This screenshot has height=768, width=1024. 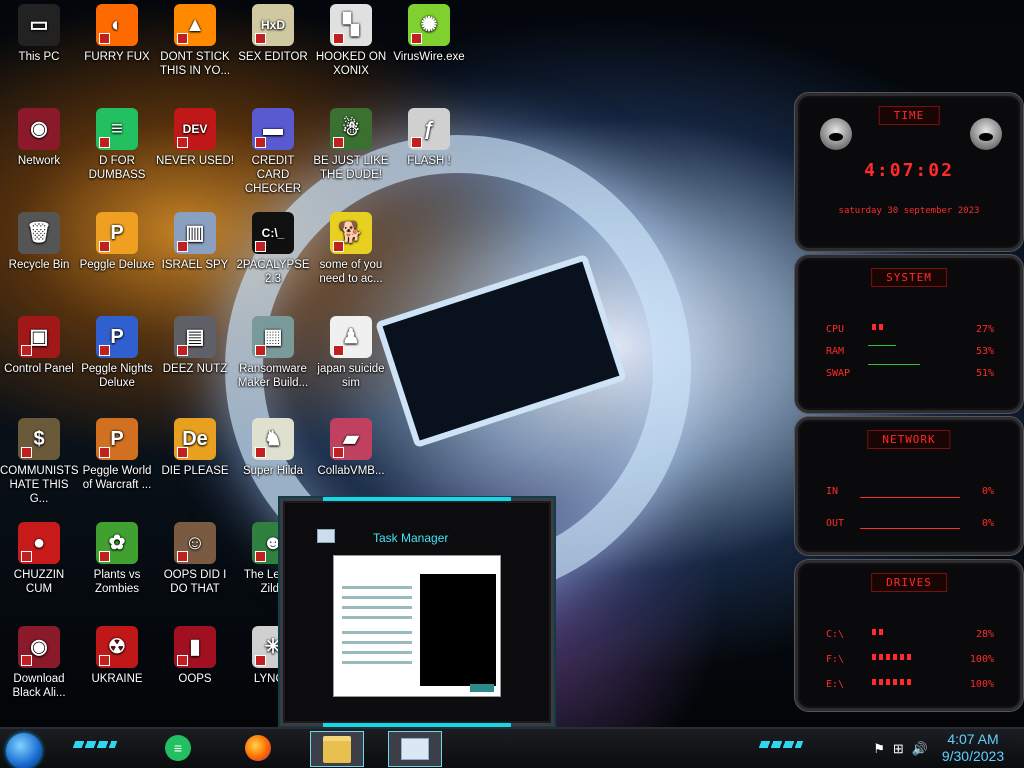 What do you see at coordinates (987, 491) in the screenshot?
I see `network-in-pct: 0%` at bounding box center [987, 491].